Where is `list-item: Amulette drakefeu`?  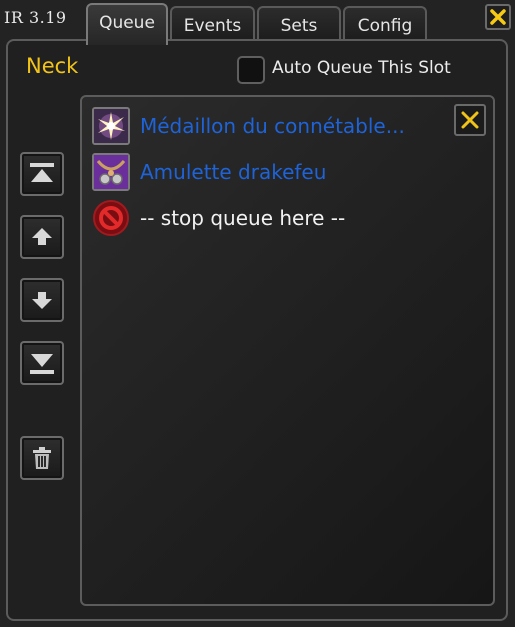
list-item: Amulette drakefeu is located at coordinates (222, 173).